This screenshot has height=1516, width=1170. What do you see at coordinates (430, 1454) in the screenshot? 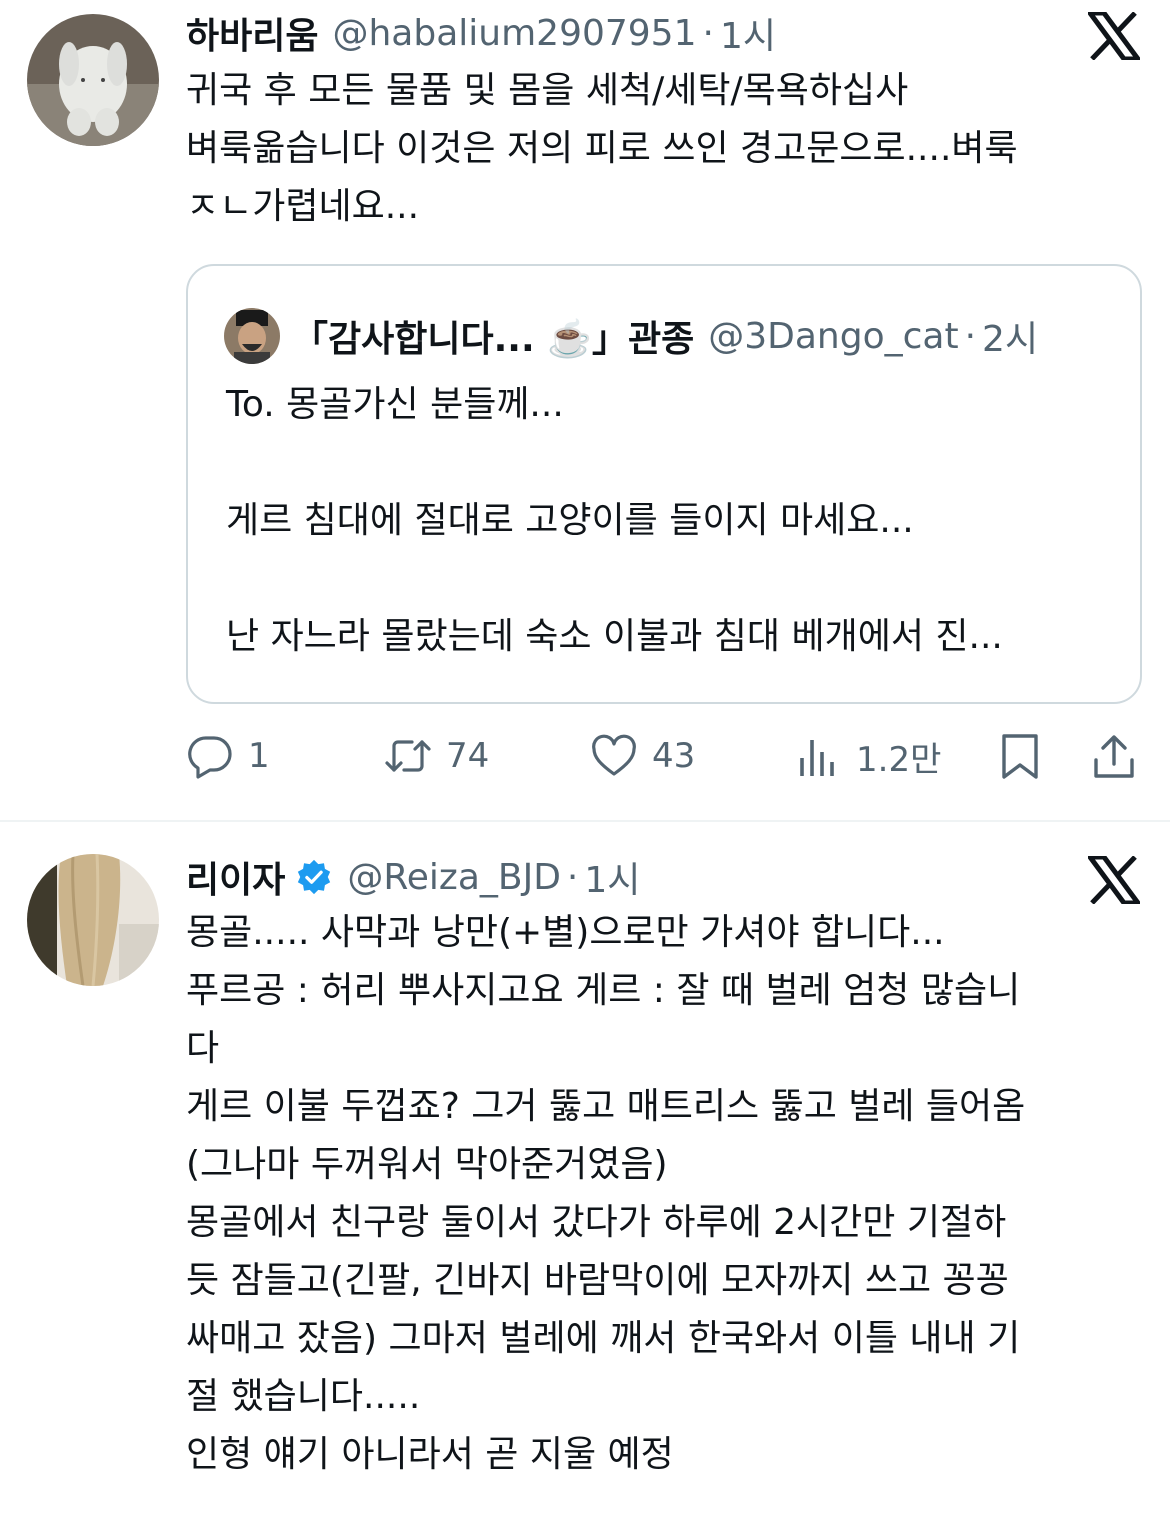
I see `tweet-text-line: 인형 얘기 아니라서 곧 지울 예정` at bounding box center [430, 1454].